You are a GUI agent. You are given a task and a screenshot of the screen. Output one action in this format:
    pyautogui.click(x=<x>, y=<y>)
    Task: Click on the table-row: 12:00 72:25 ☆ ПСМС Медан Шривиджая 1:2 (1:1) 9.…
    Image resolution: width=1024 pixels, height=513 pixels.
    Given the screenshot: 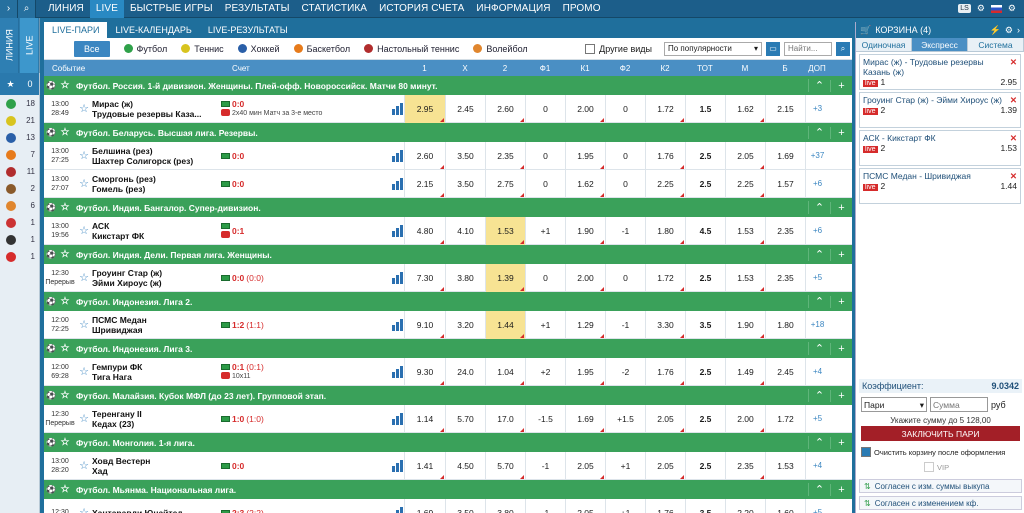 What is the action you would take?
    pyautogui.click(x=448, y=324)
    